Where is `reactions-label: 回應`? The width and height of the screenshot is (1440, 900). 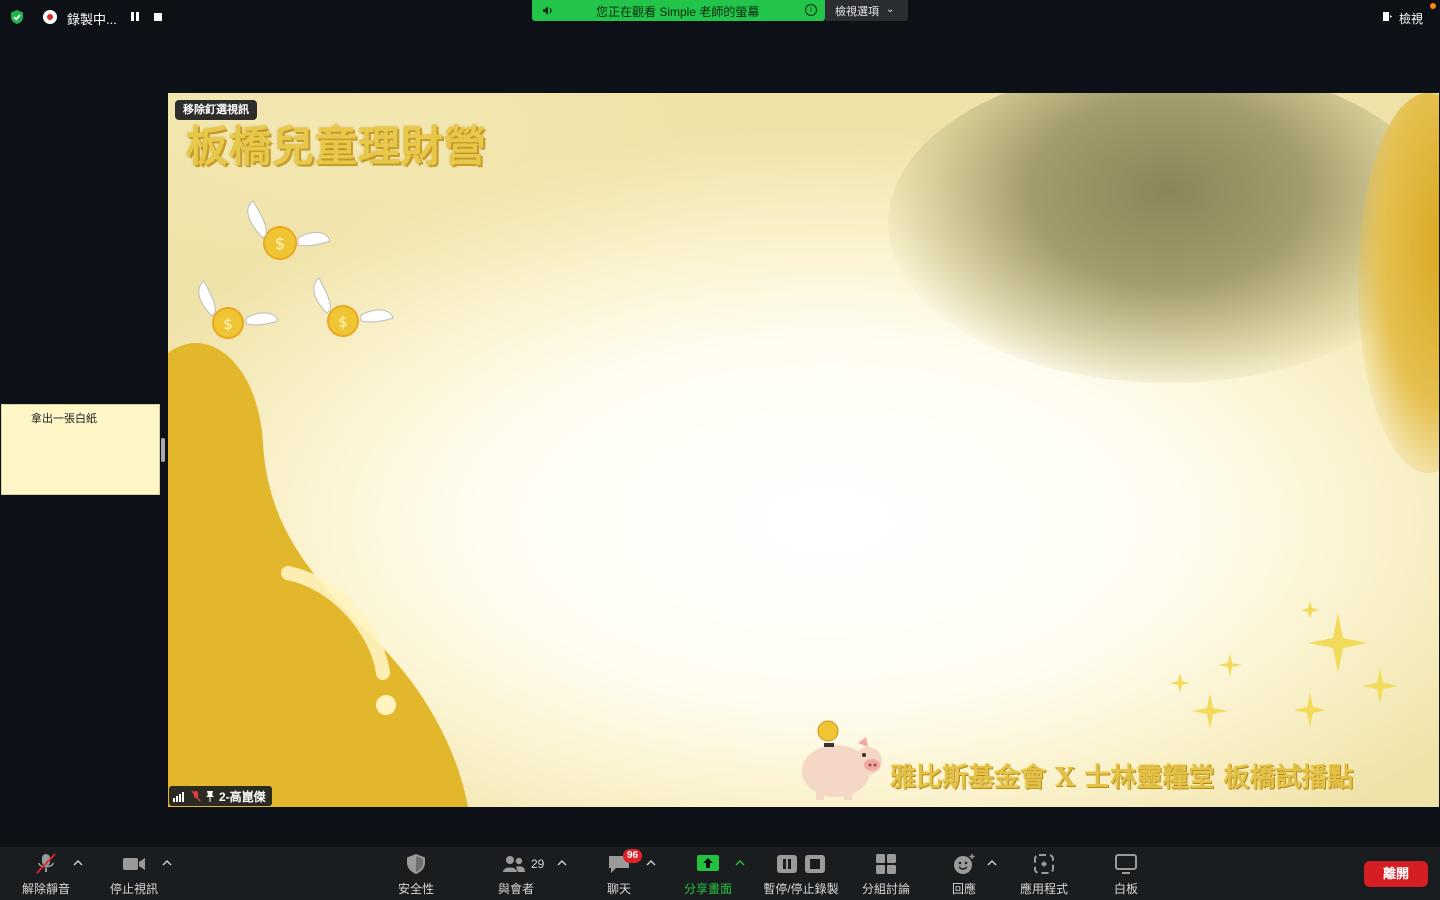
reactions-label: 回應 is located at coordinates (963, 889).